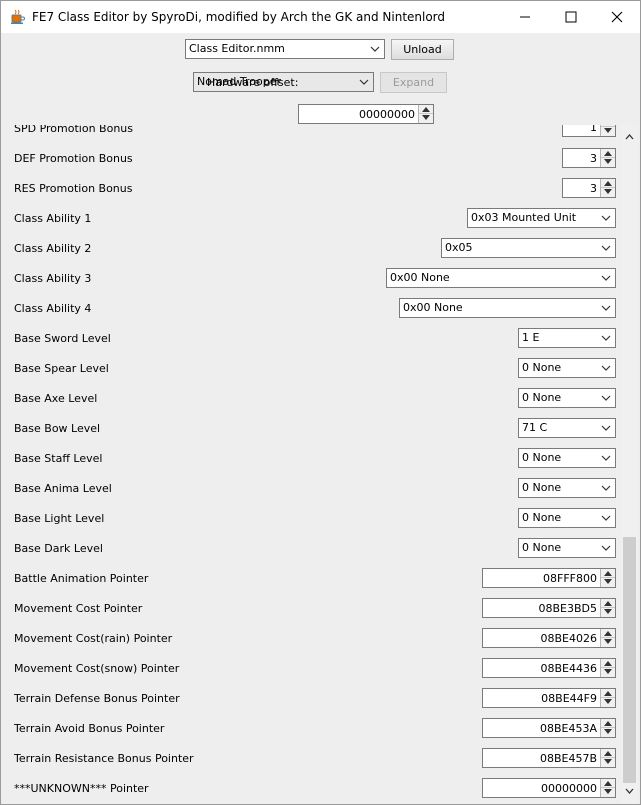  Describe the element at coordinates (58, 458) in the screenshot. I see `base-staff-level-label: Base Staff Level` at that location.